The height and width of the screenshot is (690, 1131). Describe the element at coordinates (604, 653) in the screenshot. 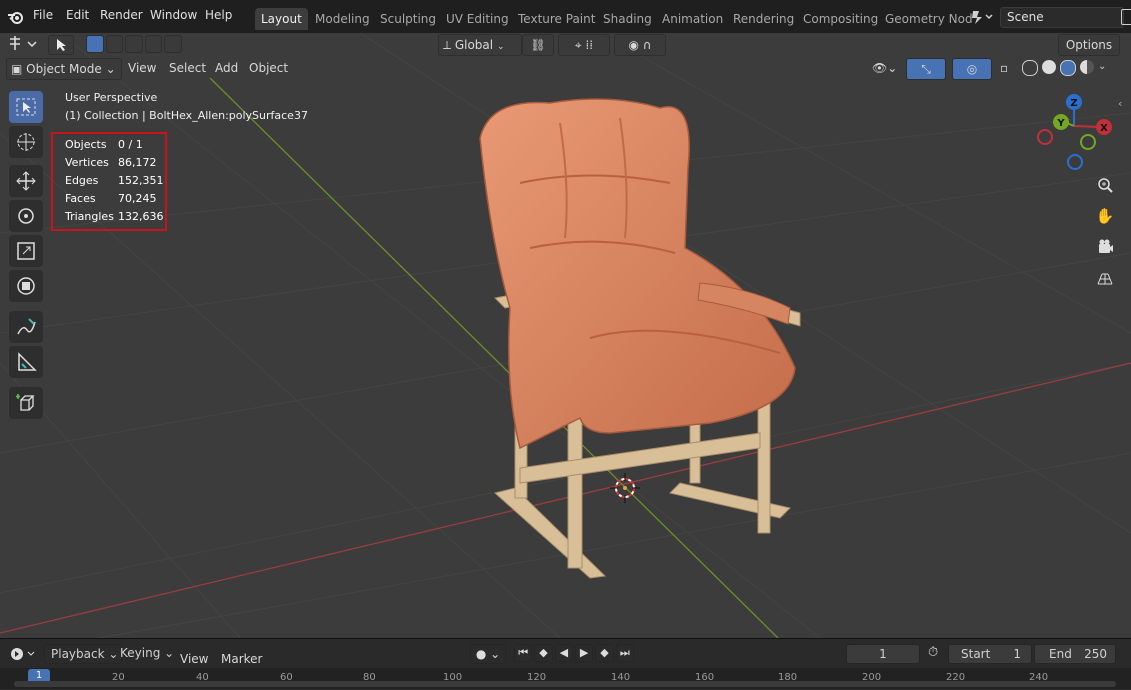

I see `jump-to-keyframe-next-icon: ◆` at that location.